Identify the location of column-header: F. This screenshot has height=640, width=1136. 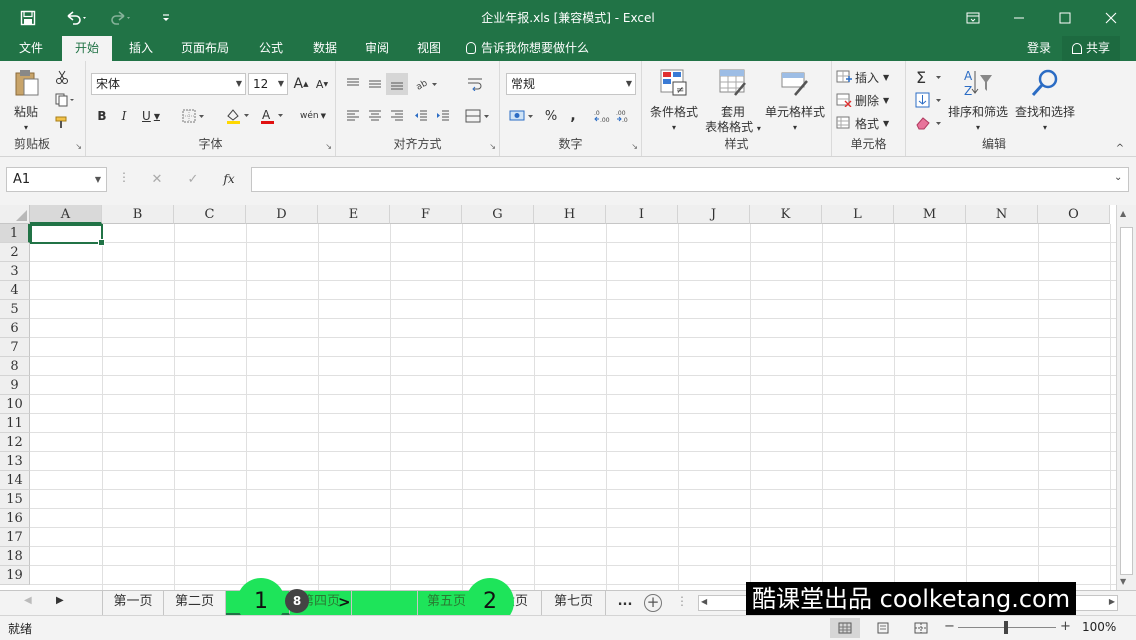
(426, 214).